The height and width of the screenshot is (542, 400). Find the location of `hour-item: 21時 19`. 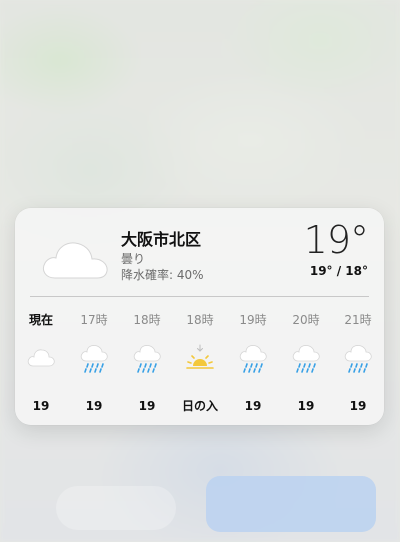

hour-item: 21時 19 is located at coordinates (358, 359).